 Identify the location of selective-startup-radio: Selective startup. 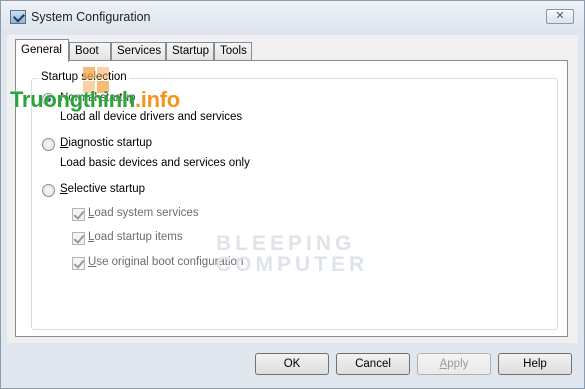
(142, 190).